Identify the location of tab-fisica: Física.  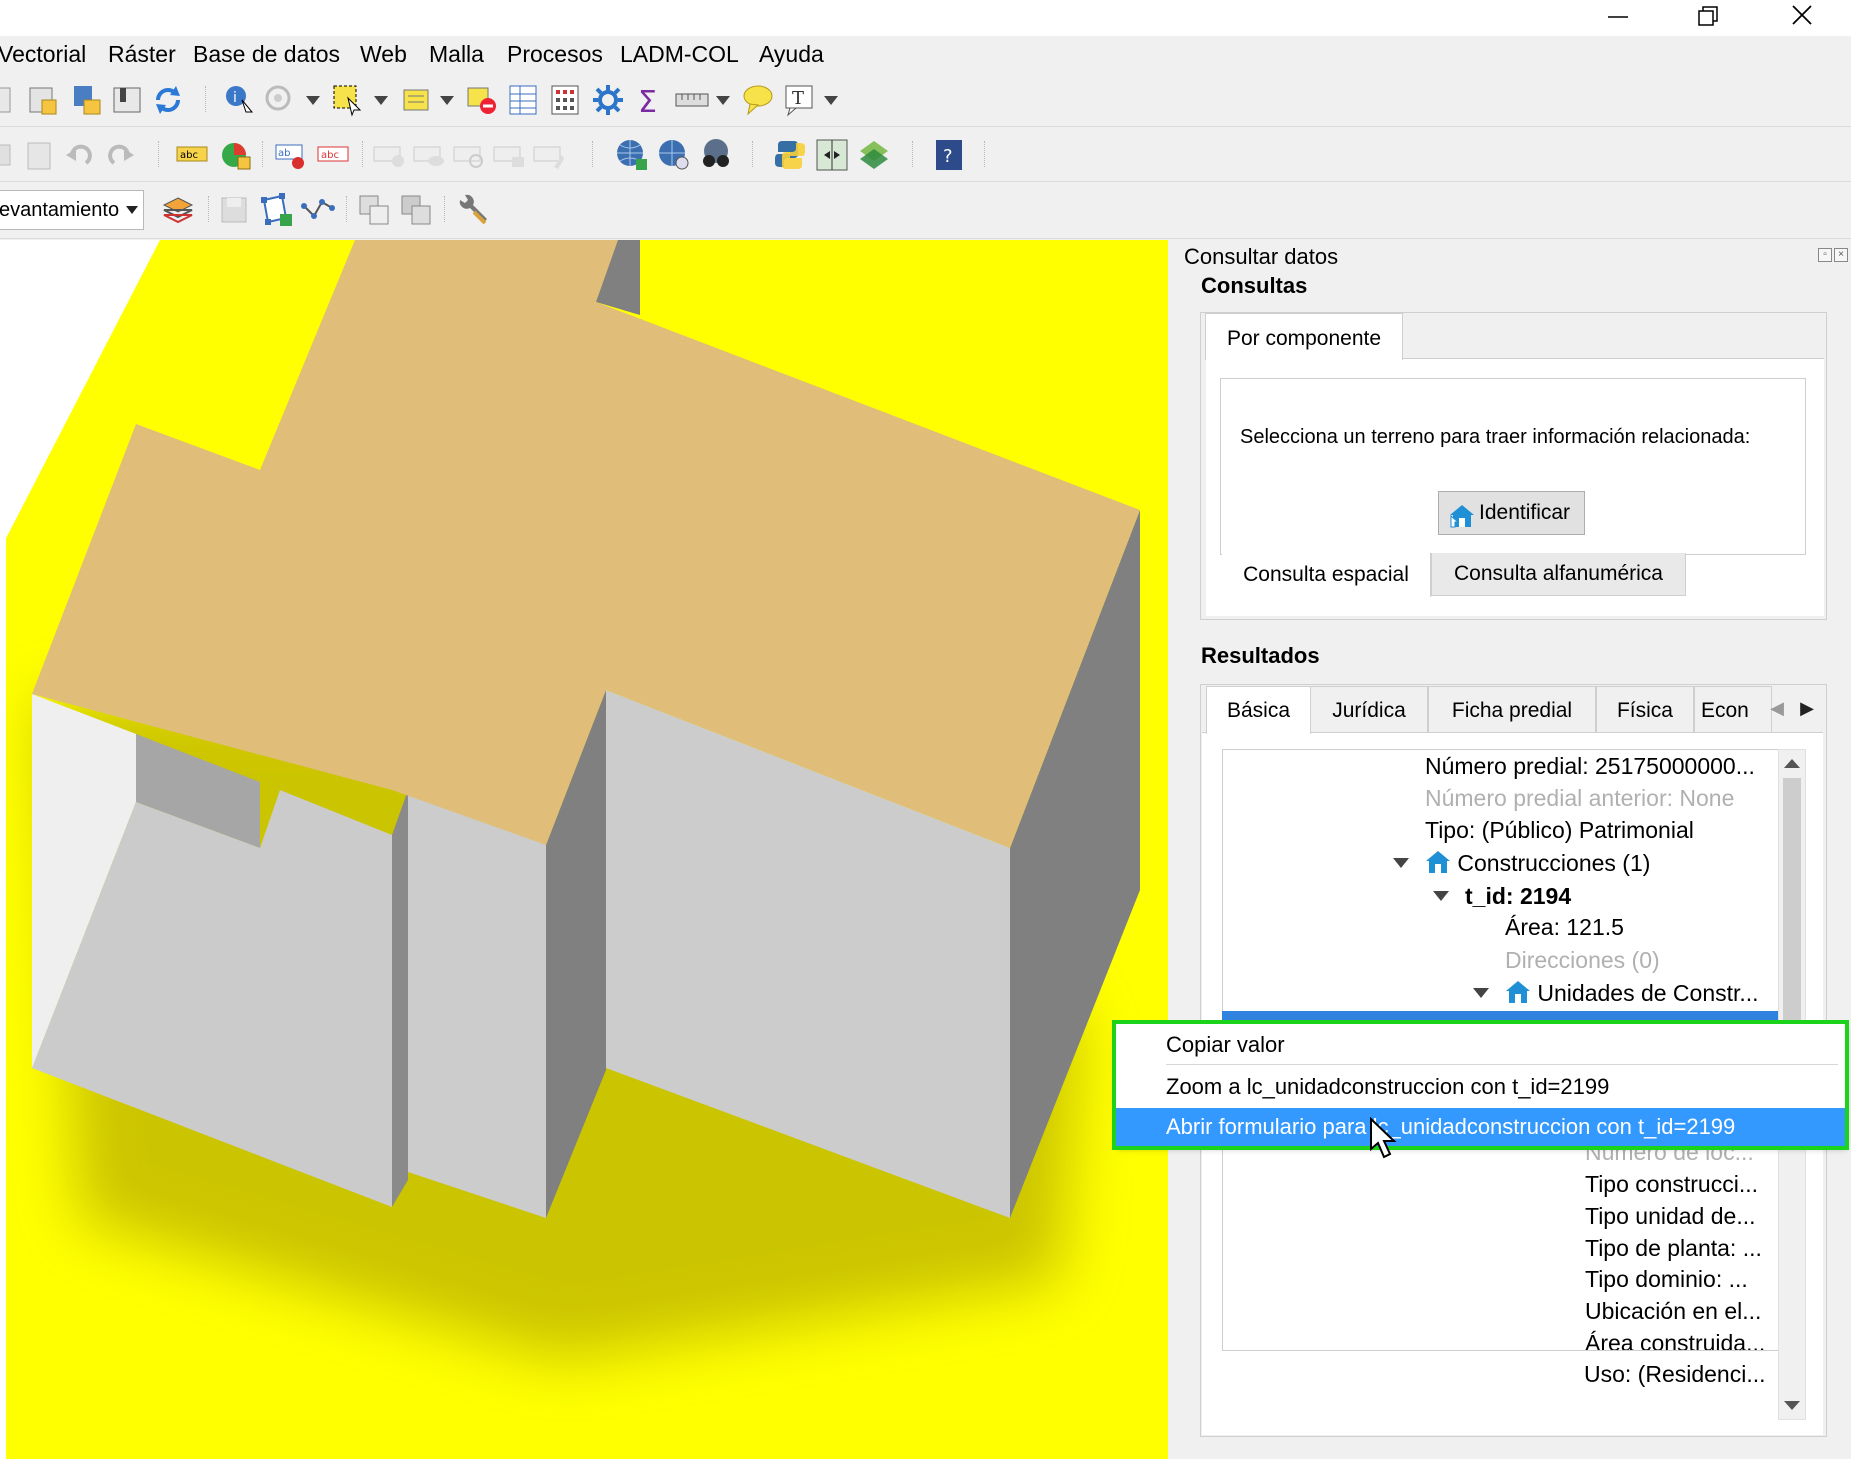
(1645, 709).